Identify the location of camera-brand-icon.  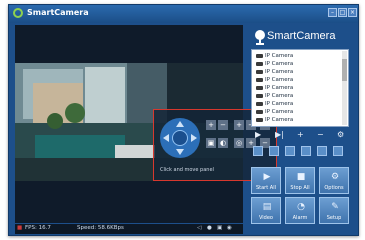
(260, 37).